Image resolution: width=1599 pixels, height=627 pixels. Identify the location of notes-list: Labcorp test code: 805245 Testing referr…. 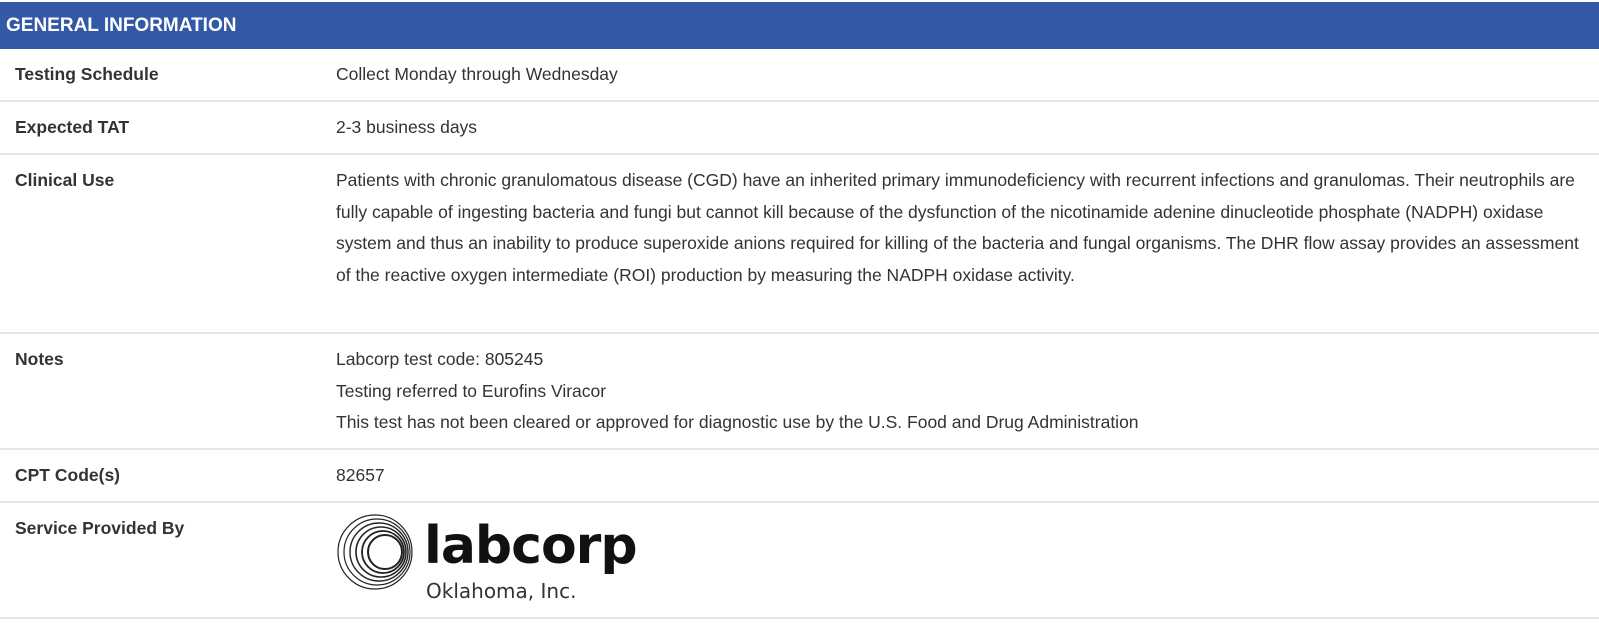
(967, 396).